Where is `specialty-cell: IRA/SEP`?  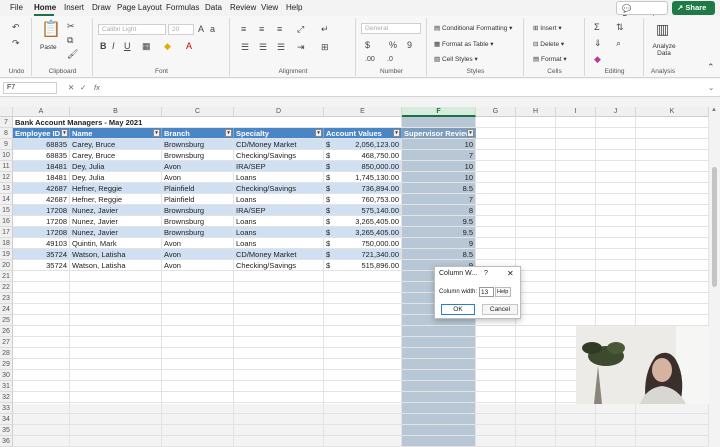
specialty-cell: IRA/SEP is located at coordinates (279, 210).